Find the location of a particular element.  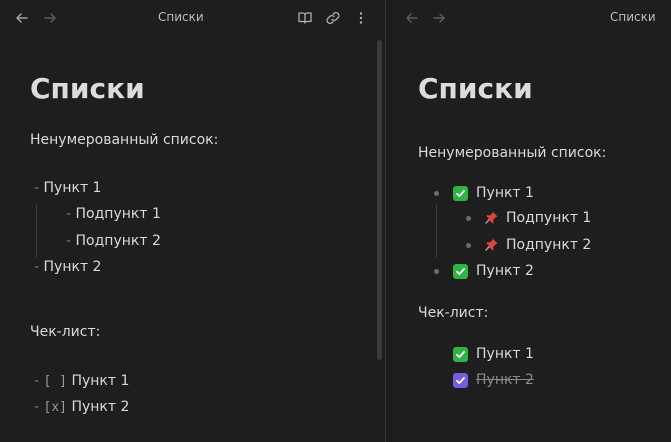

more-options-button is located at coordinates (361, 18).